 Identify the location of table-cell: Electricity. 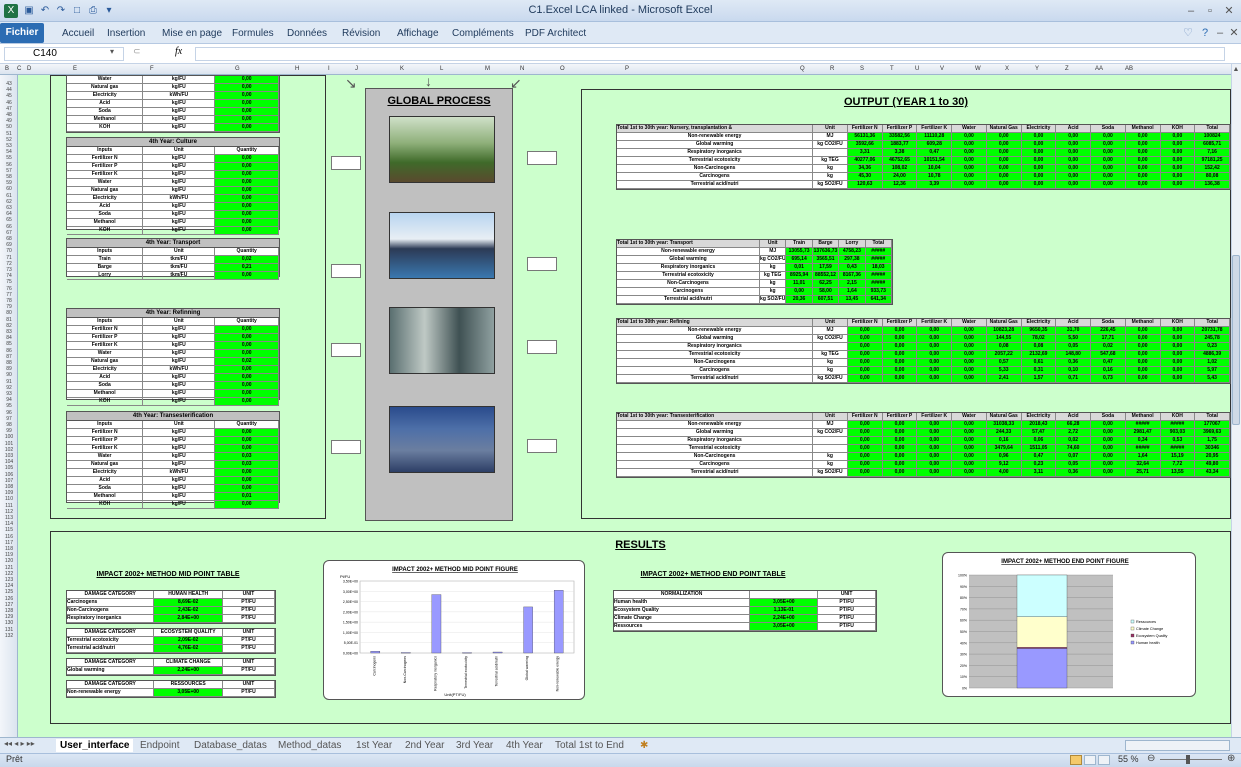
(105, 369).